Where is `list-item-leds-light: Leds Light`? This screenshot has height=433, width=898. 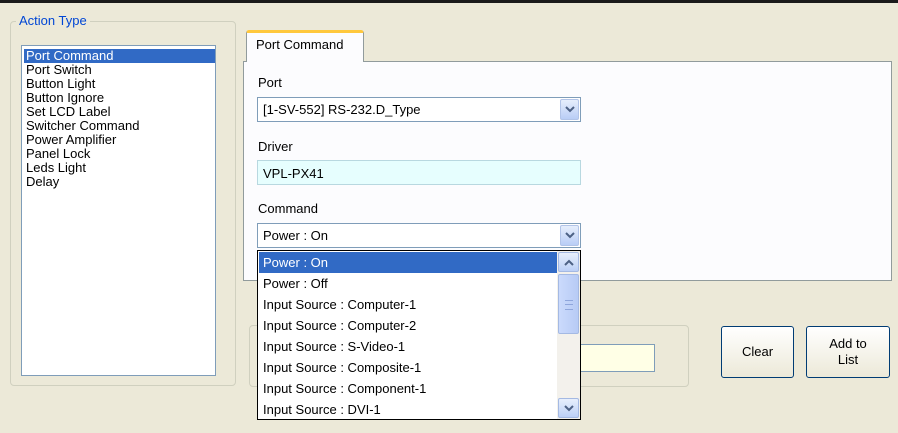
list-item-leds-light: Leds Light is located at coordinates (119, 168).